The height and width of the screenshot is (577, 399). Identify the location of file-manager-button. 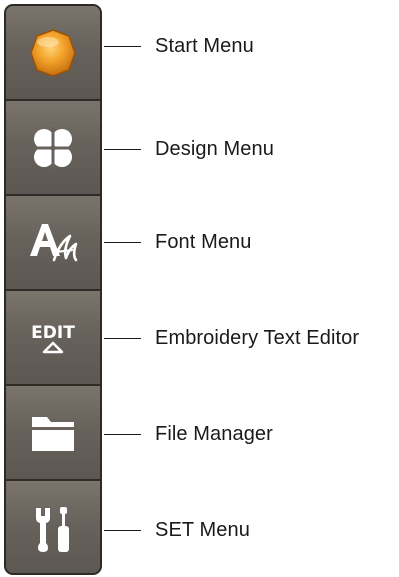
(53, 433).